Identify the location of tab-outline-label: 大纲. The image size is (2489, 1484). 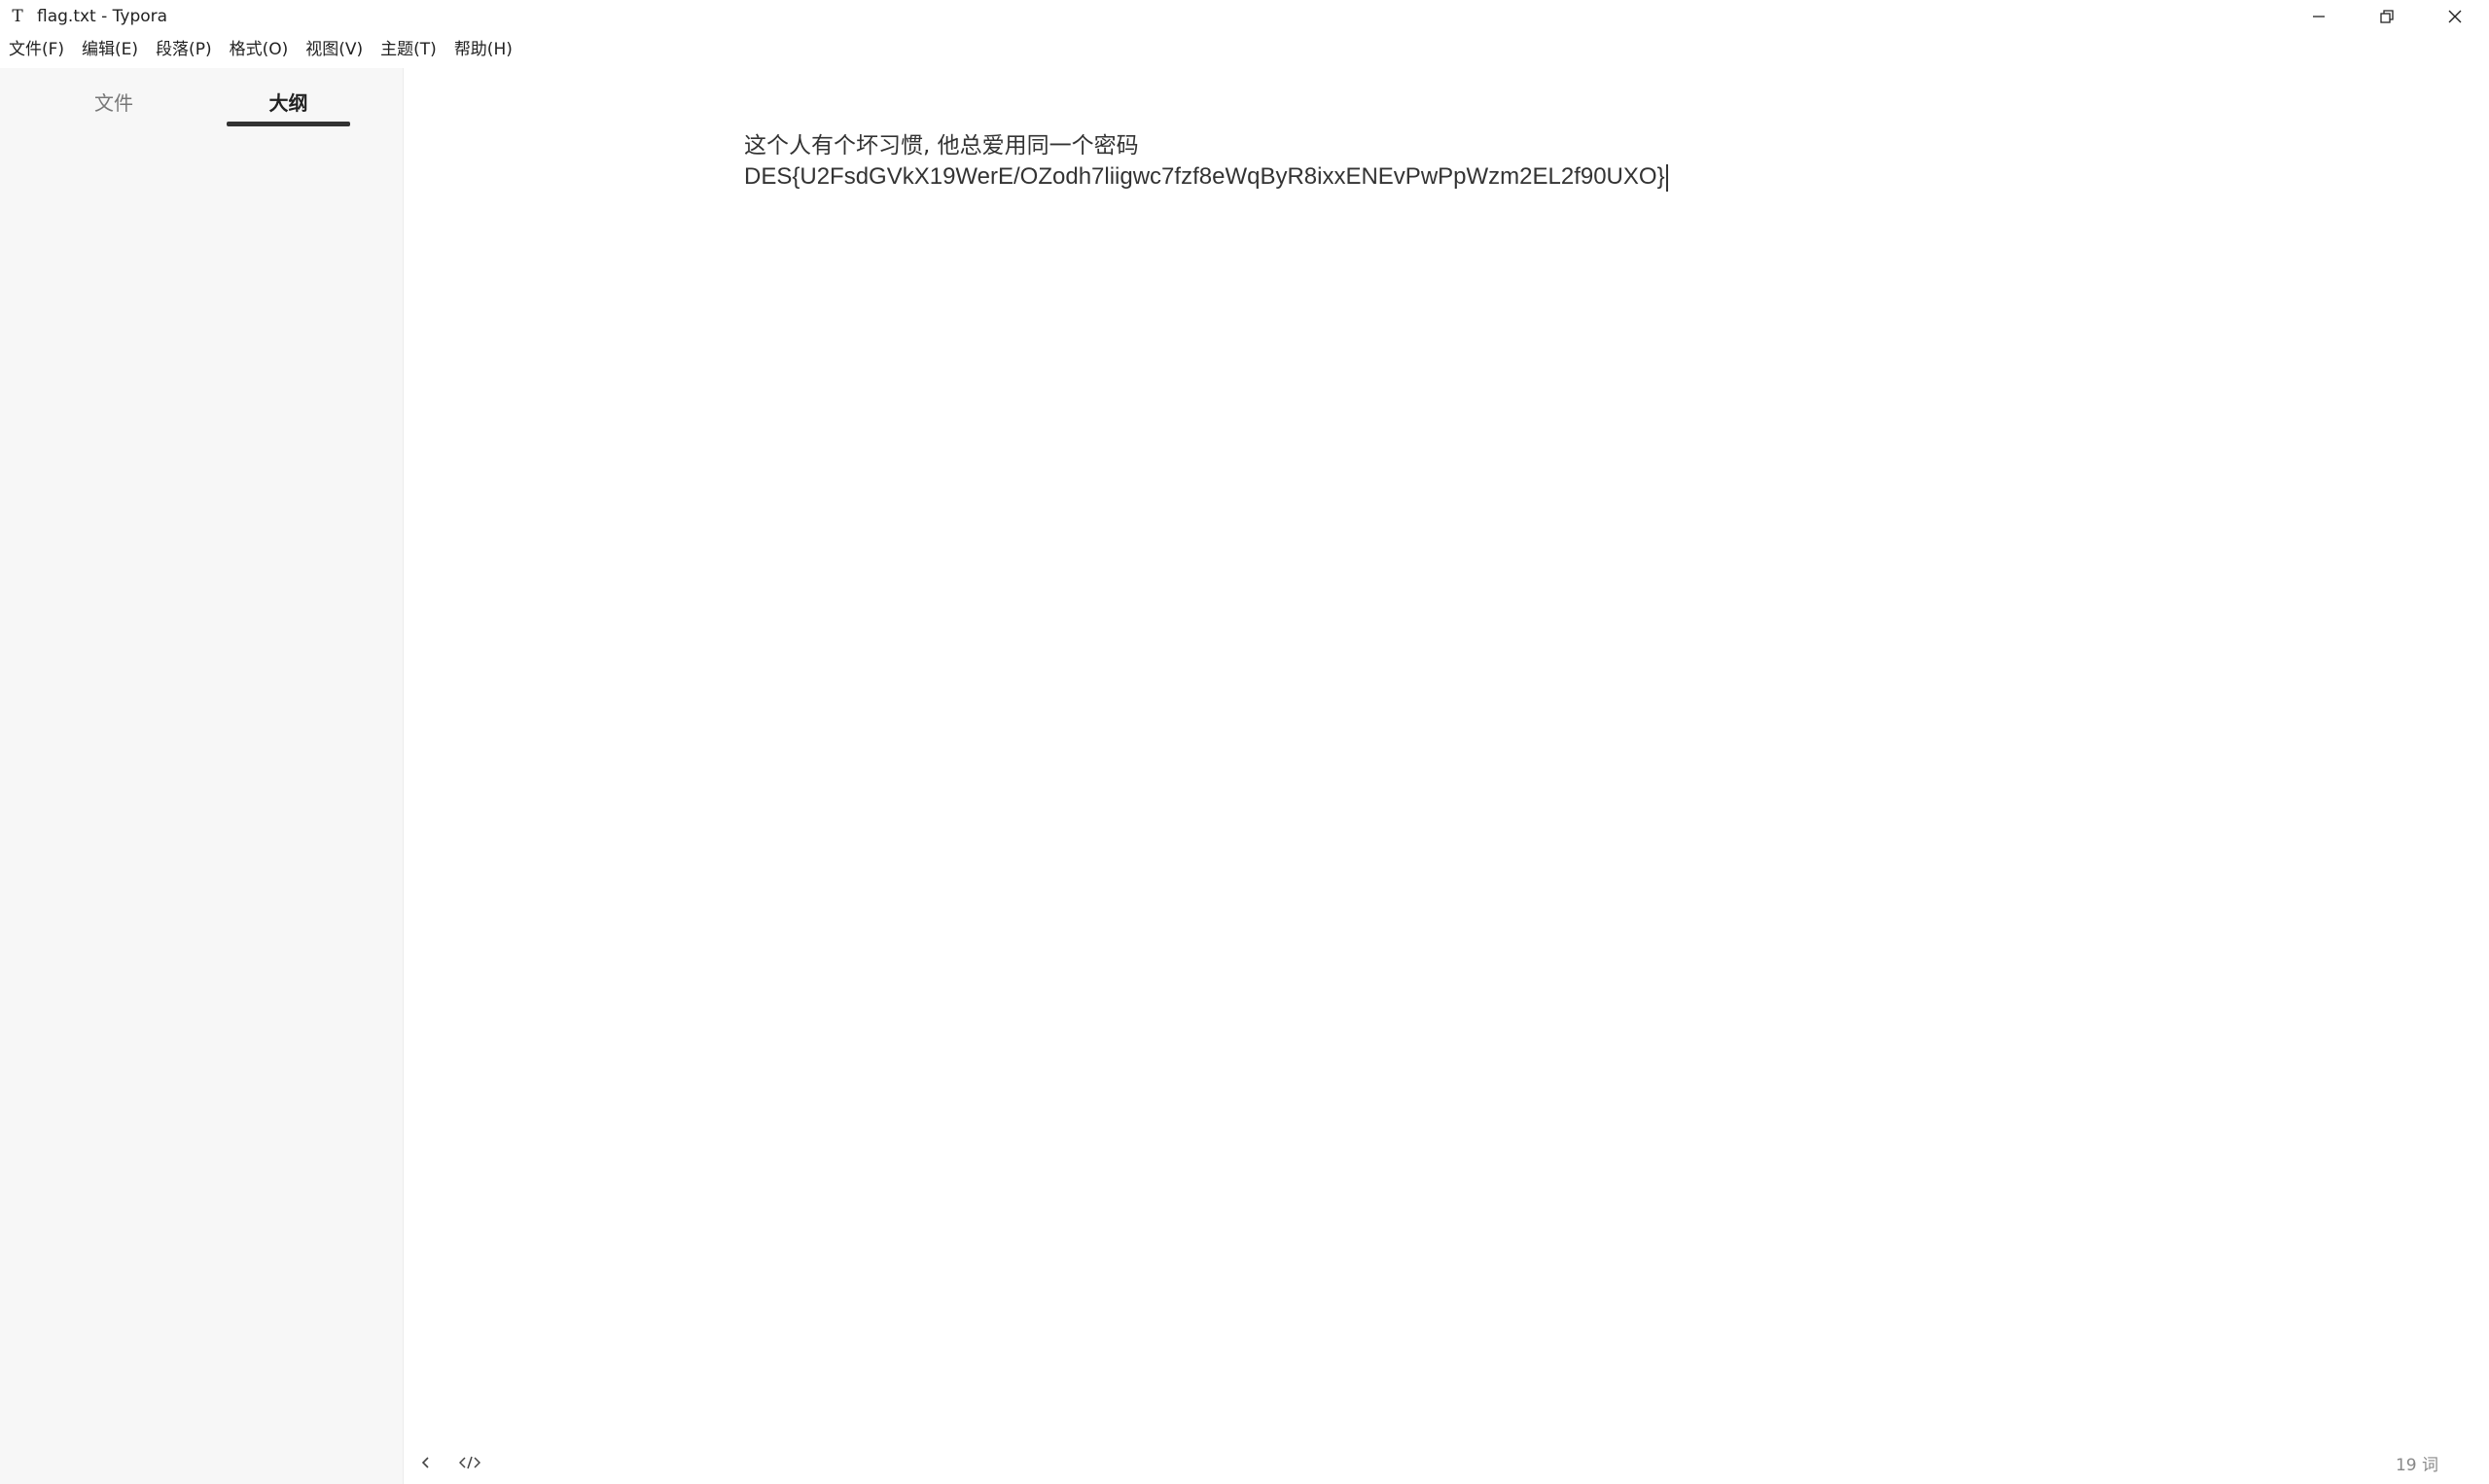
(288, 103).